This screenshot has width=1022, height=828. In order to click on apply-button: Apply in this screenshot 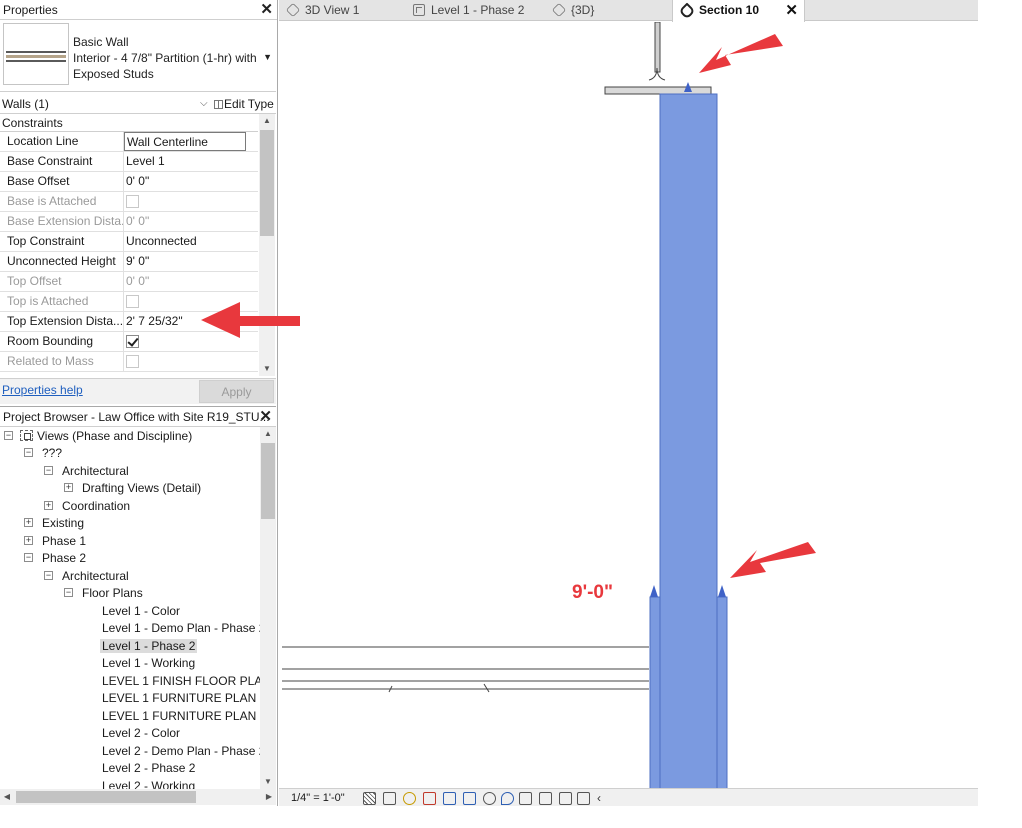, I will do `click(236, 391)`.